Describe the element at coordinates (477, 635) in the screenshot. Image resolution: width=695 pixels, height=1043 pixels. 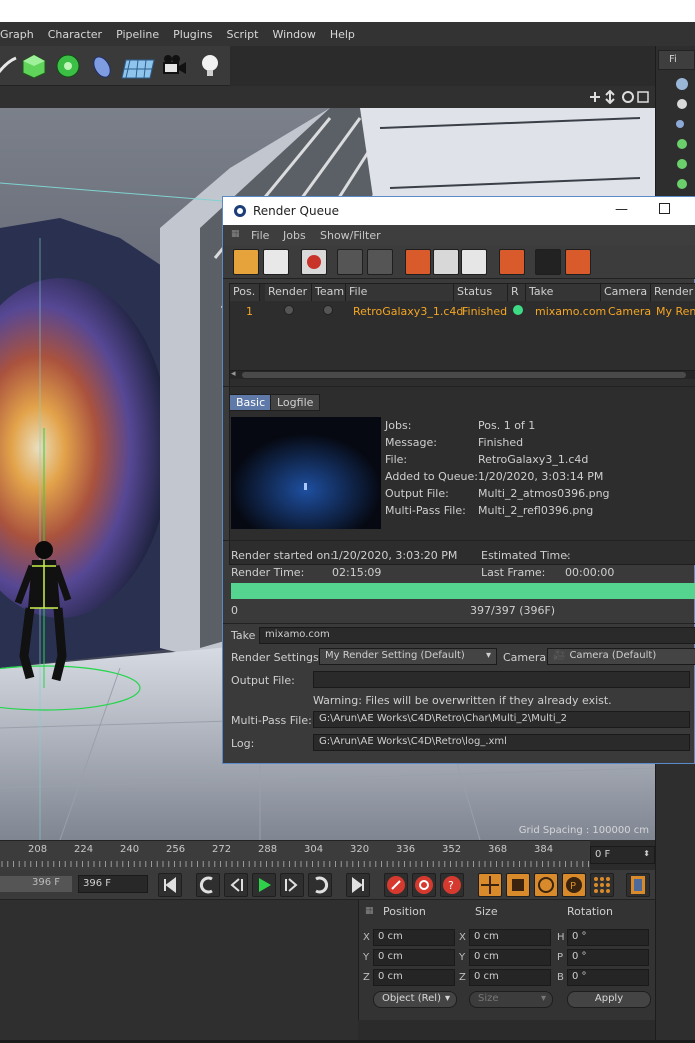
I see `take-field: mixamo.com` at that location.